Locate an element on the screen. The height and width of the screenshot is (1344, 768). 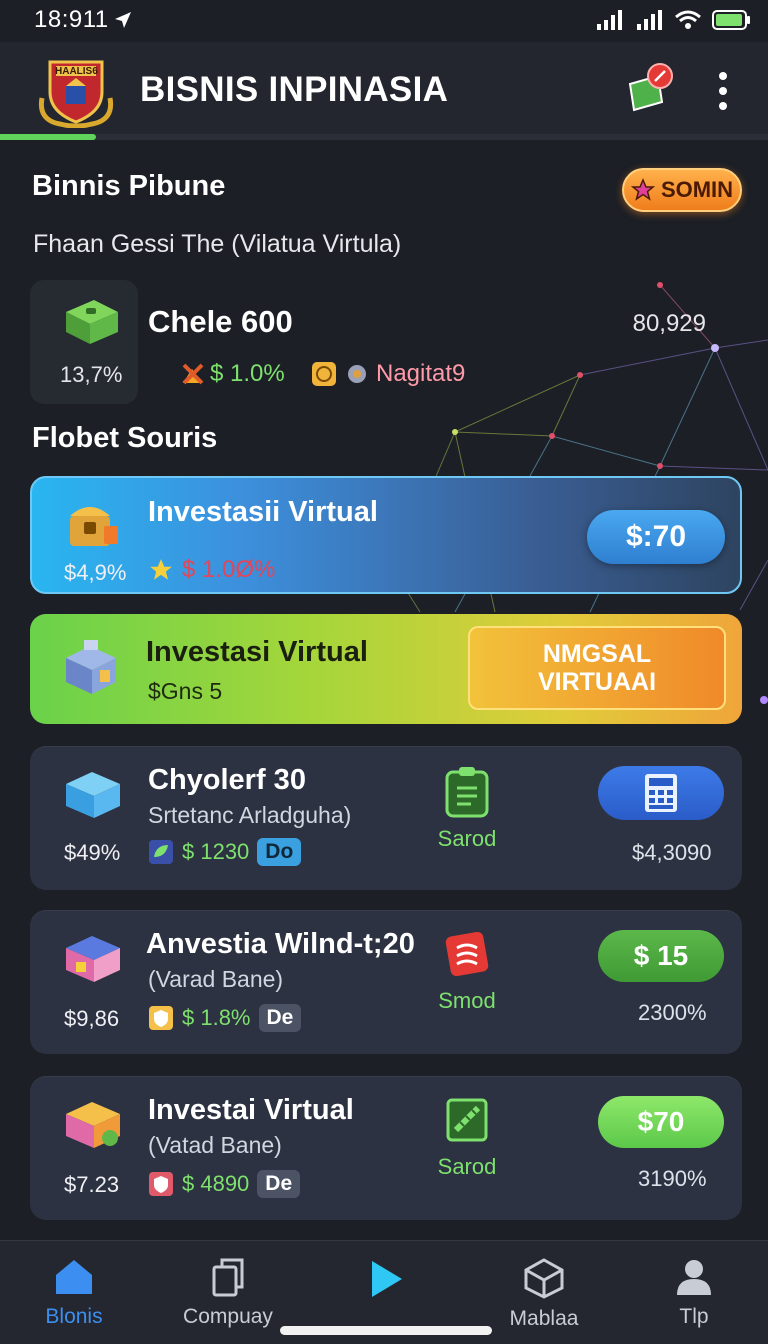
card-5-amount: $ 4890 is located at coordinates (216, 1183).